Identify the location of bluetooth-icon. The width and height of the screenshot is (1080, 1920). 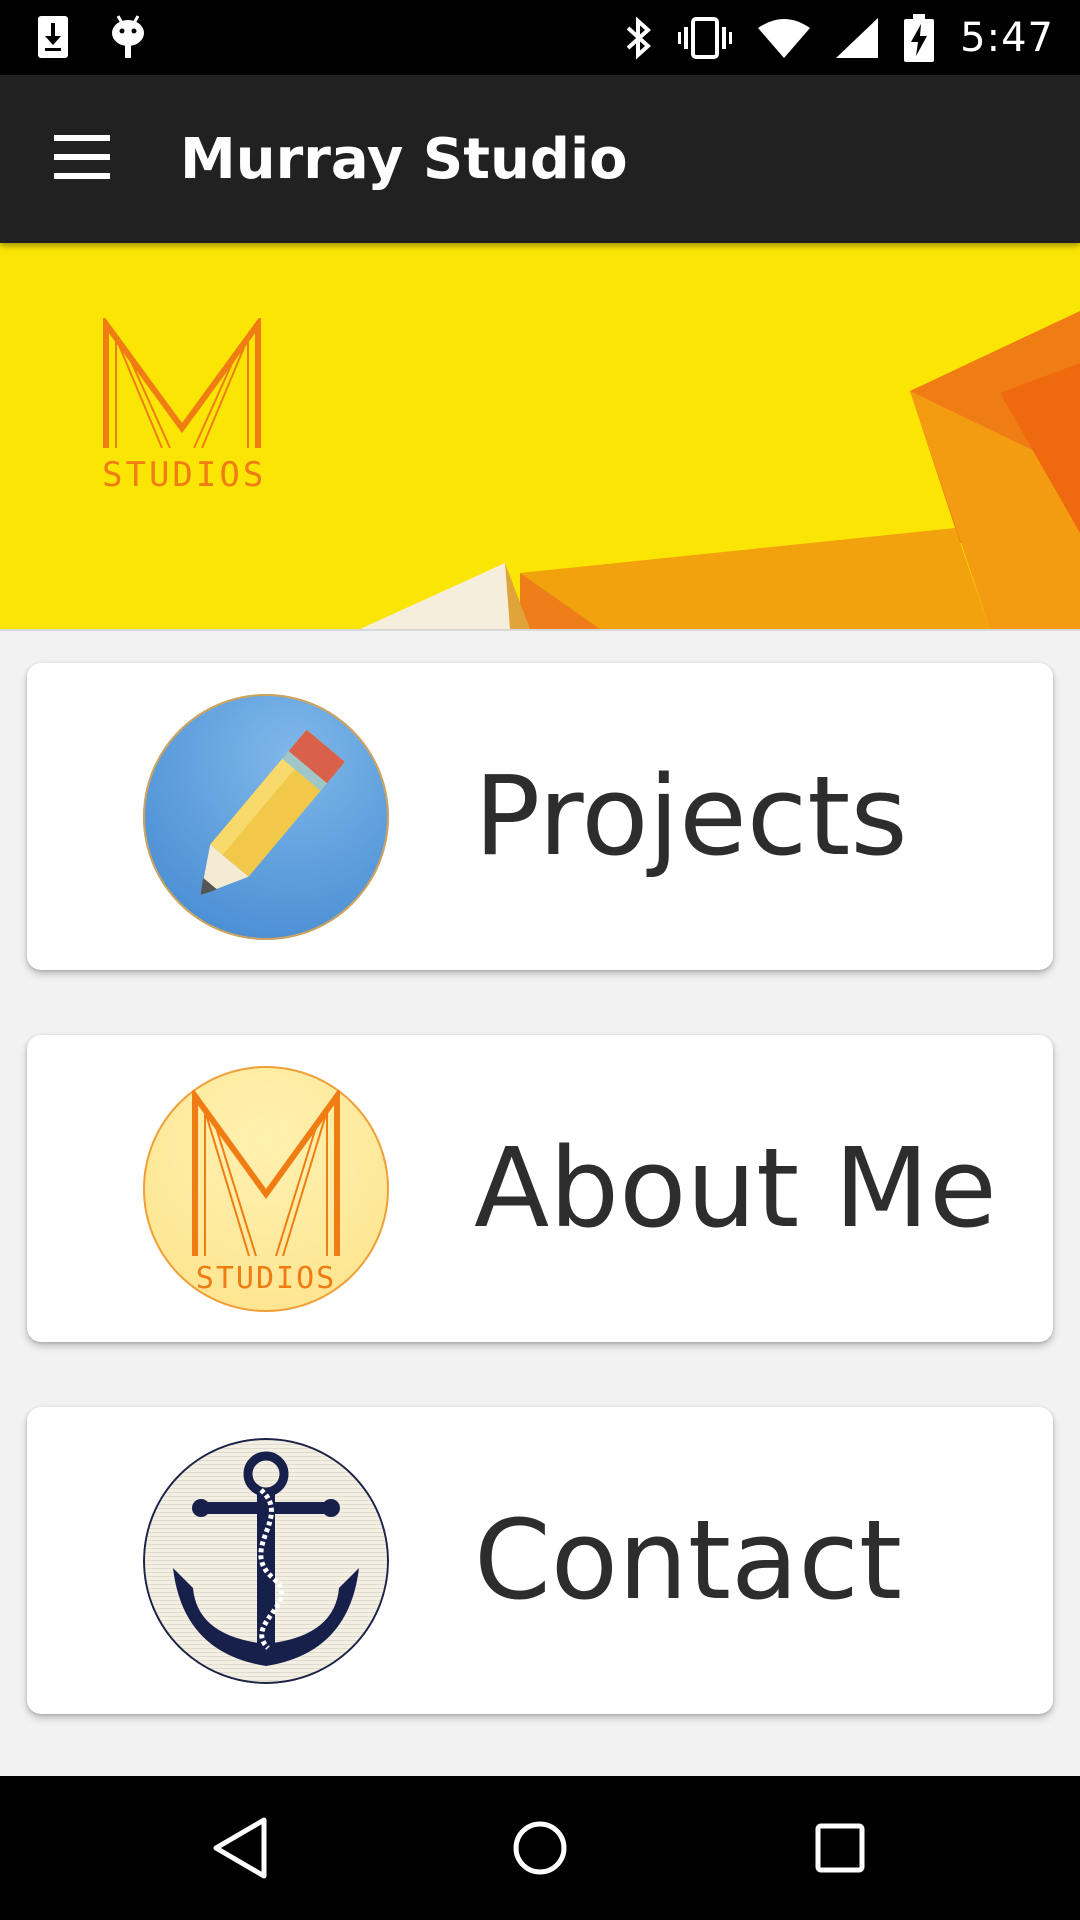
(639, 37).